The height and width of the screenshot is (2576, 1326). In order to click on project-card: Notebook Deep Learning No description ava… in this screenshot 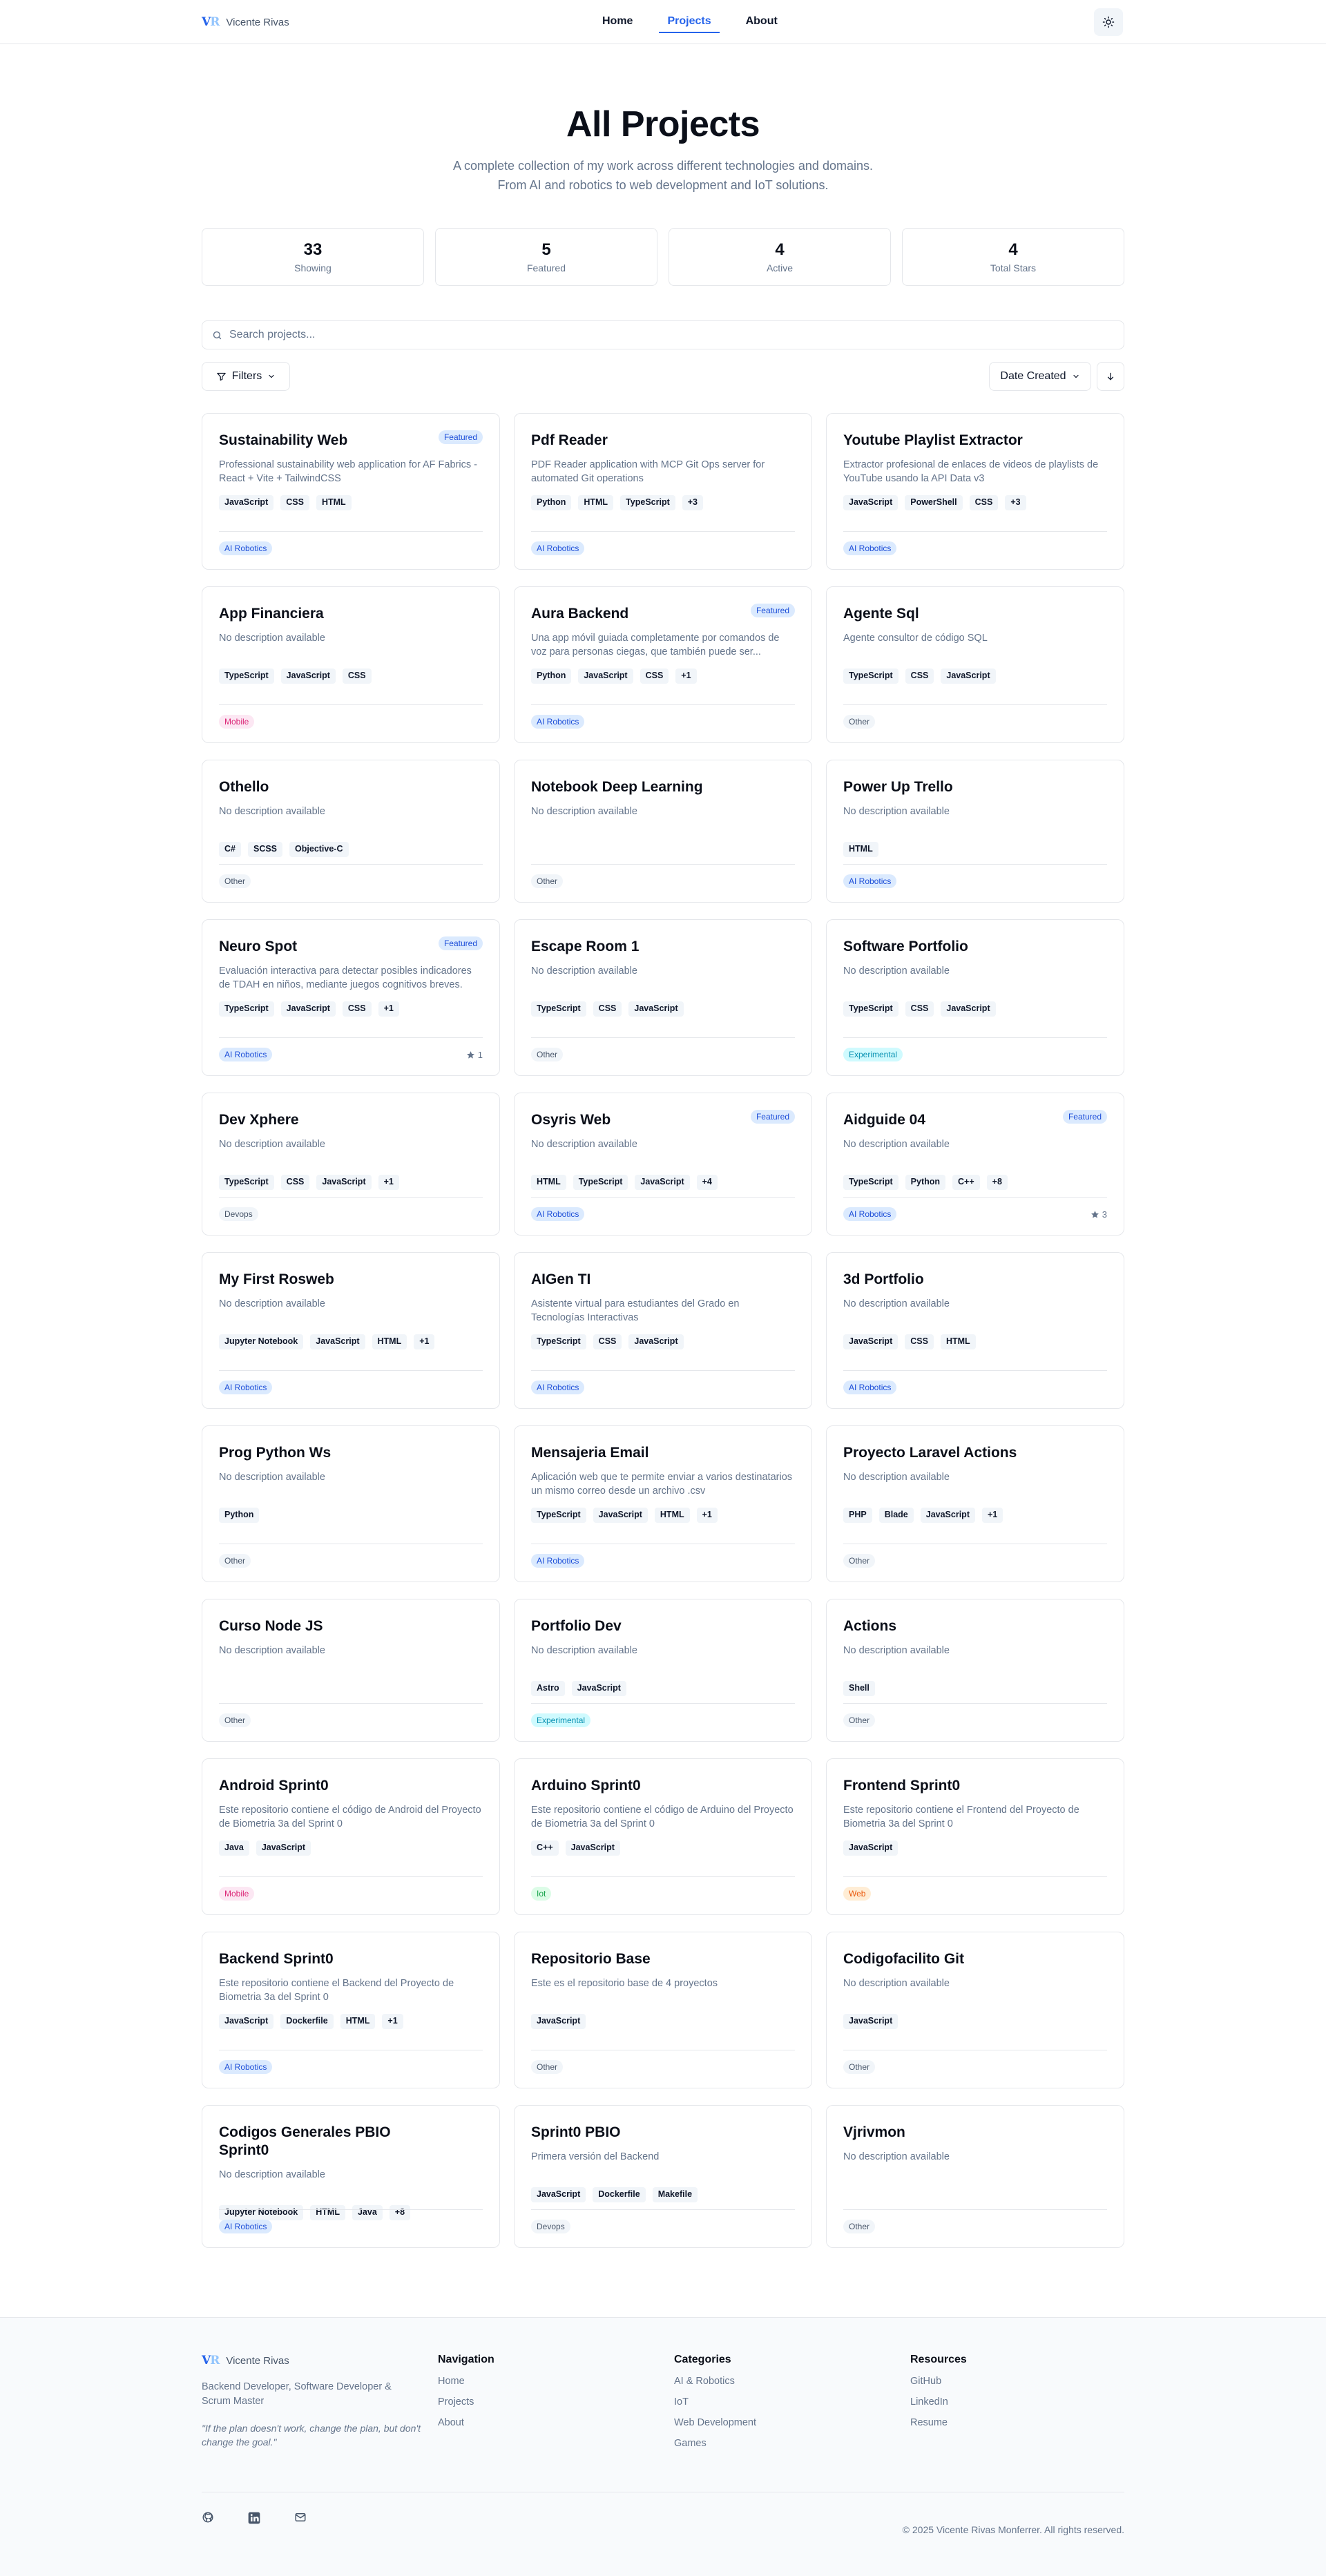, I will do `click(663, 831)`.